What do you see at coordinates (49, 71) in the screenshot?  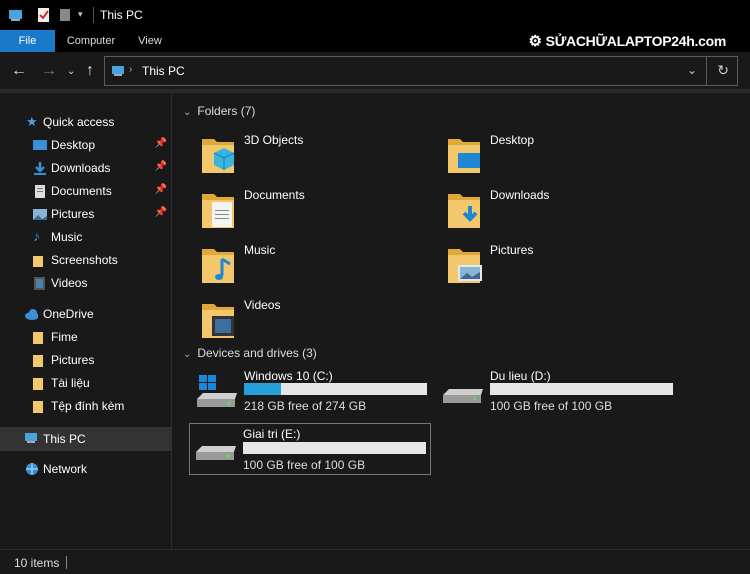 I see `forward-arrow-icon: →` at bounding box center [49, 71].